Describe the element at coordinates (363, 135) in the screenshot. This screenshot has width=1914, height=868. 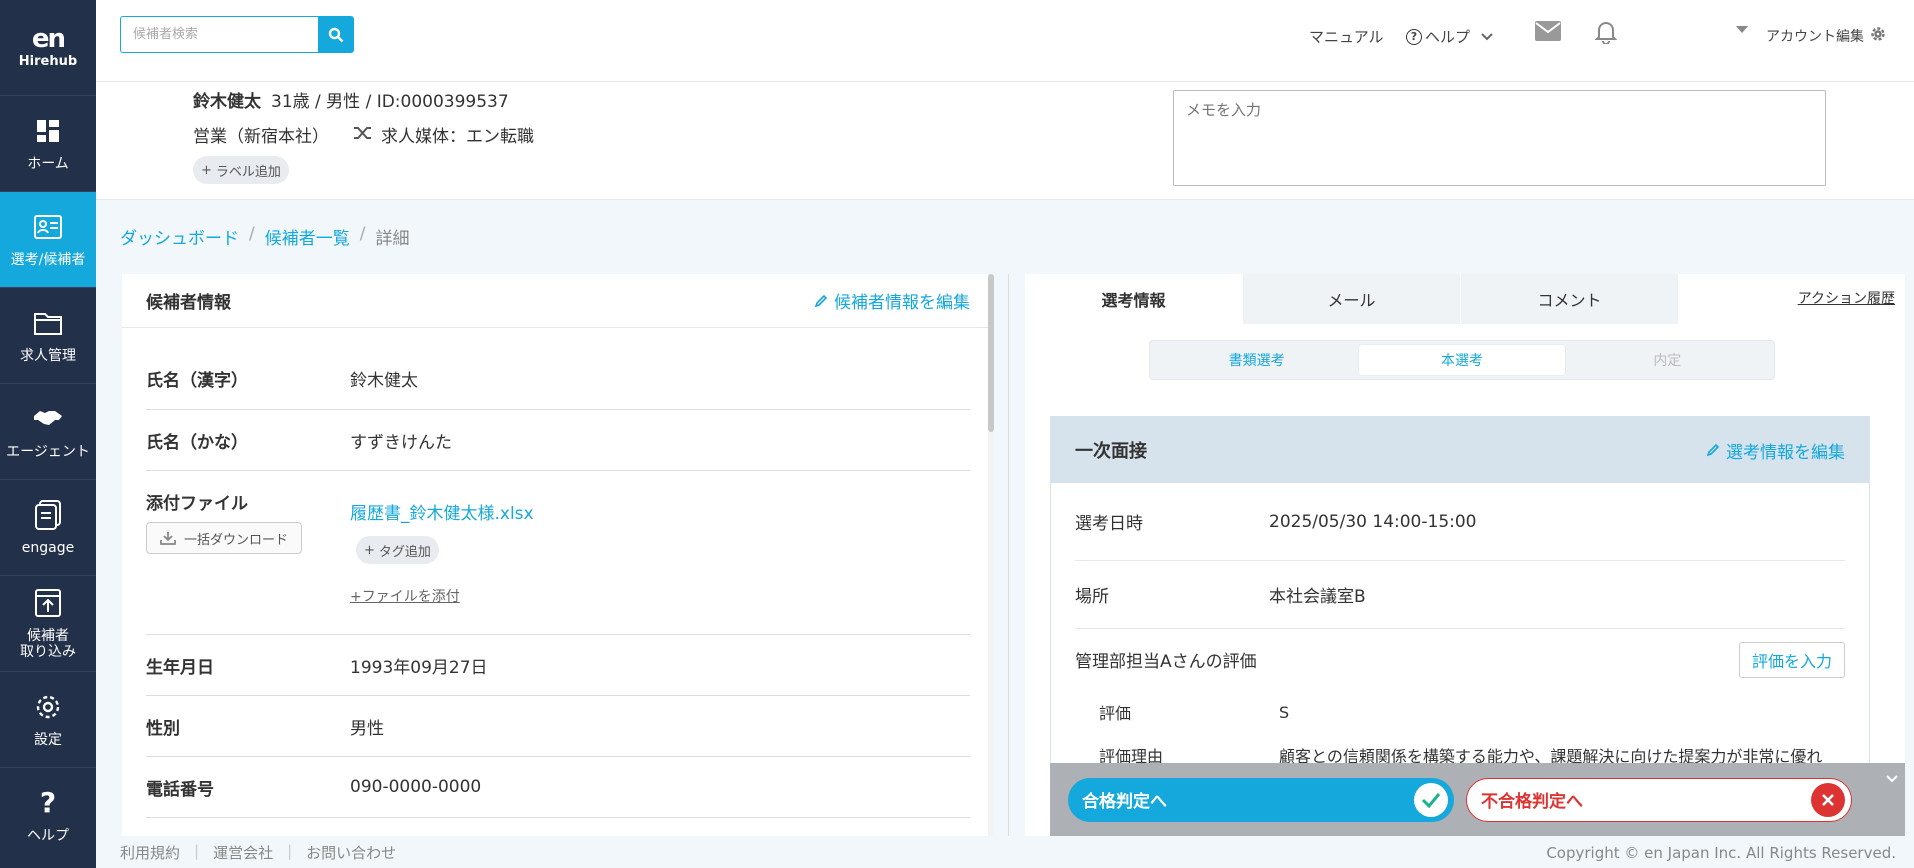
I see `shuffle-icon` at that location.